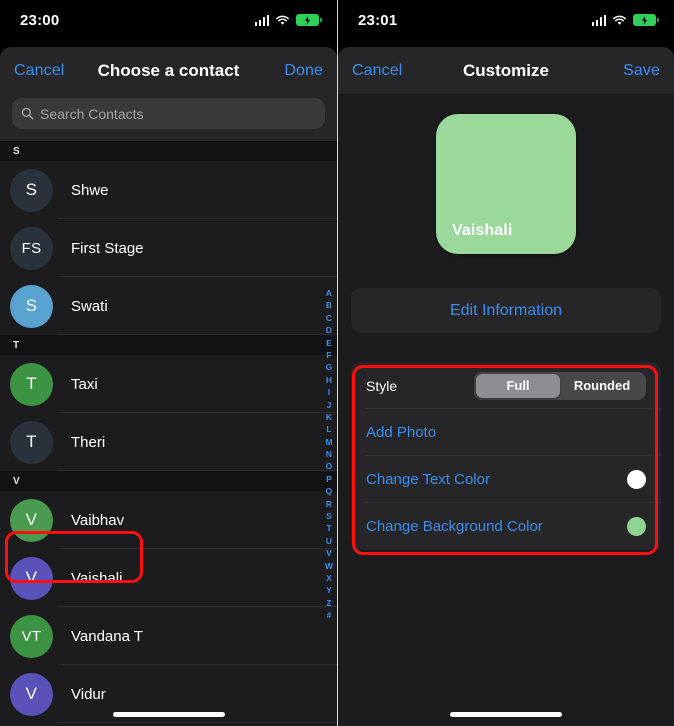  I want to click on style-segmented-control: Full Rounded, so click(560, 385).